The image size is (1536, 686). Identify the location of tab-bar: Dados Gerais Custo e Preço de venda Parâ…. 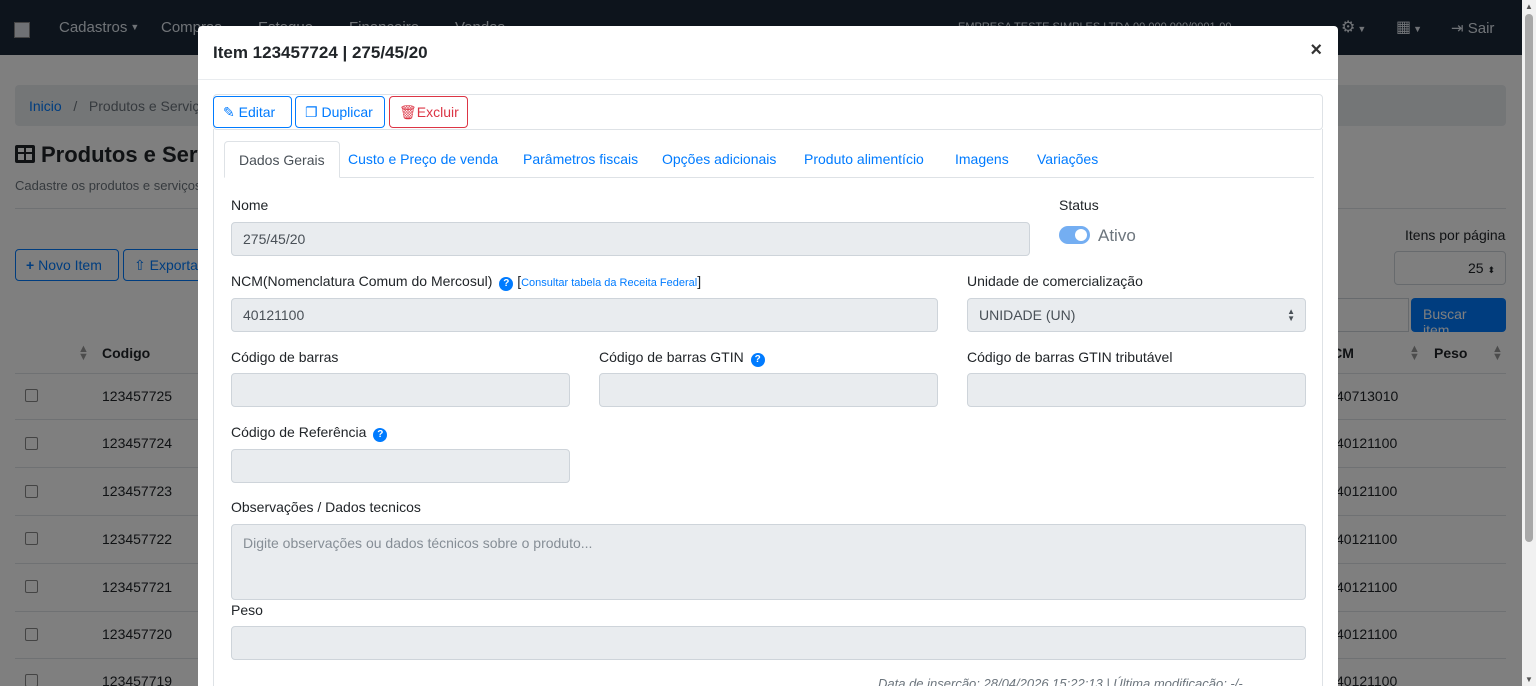
(769, 159).